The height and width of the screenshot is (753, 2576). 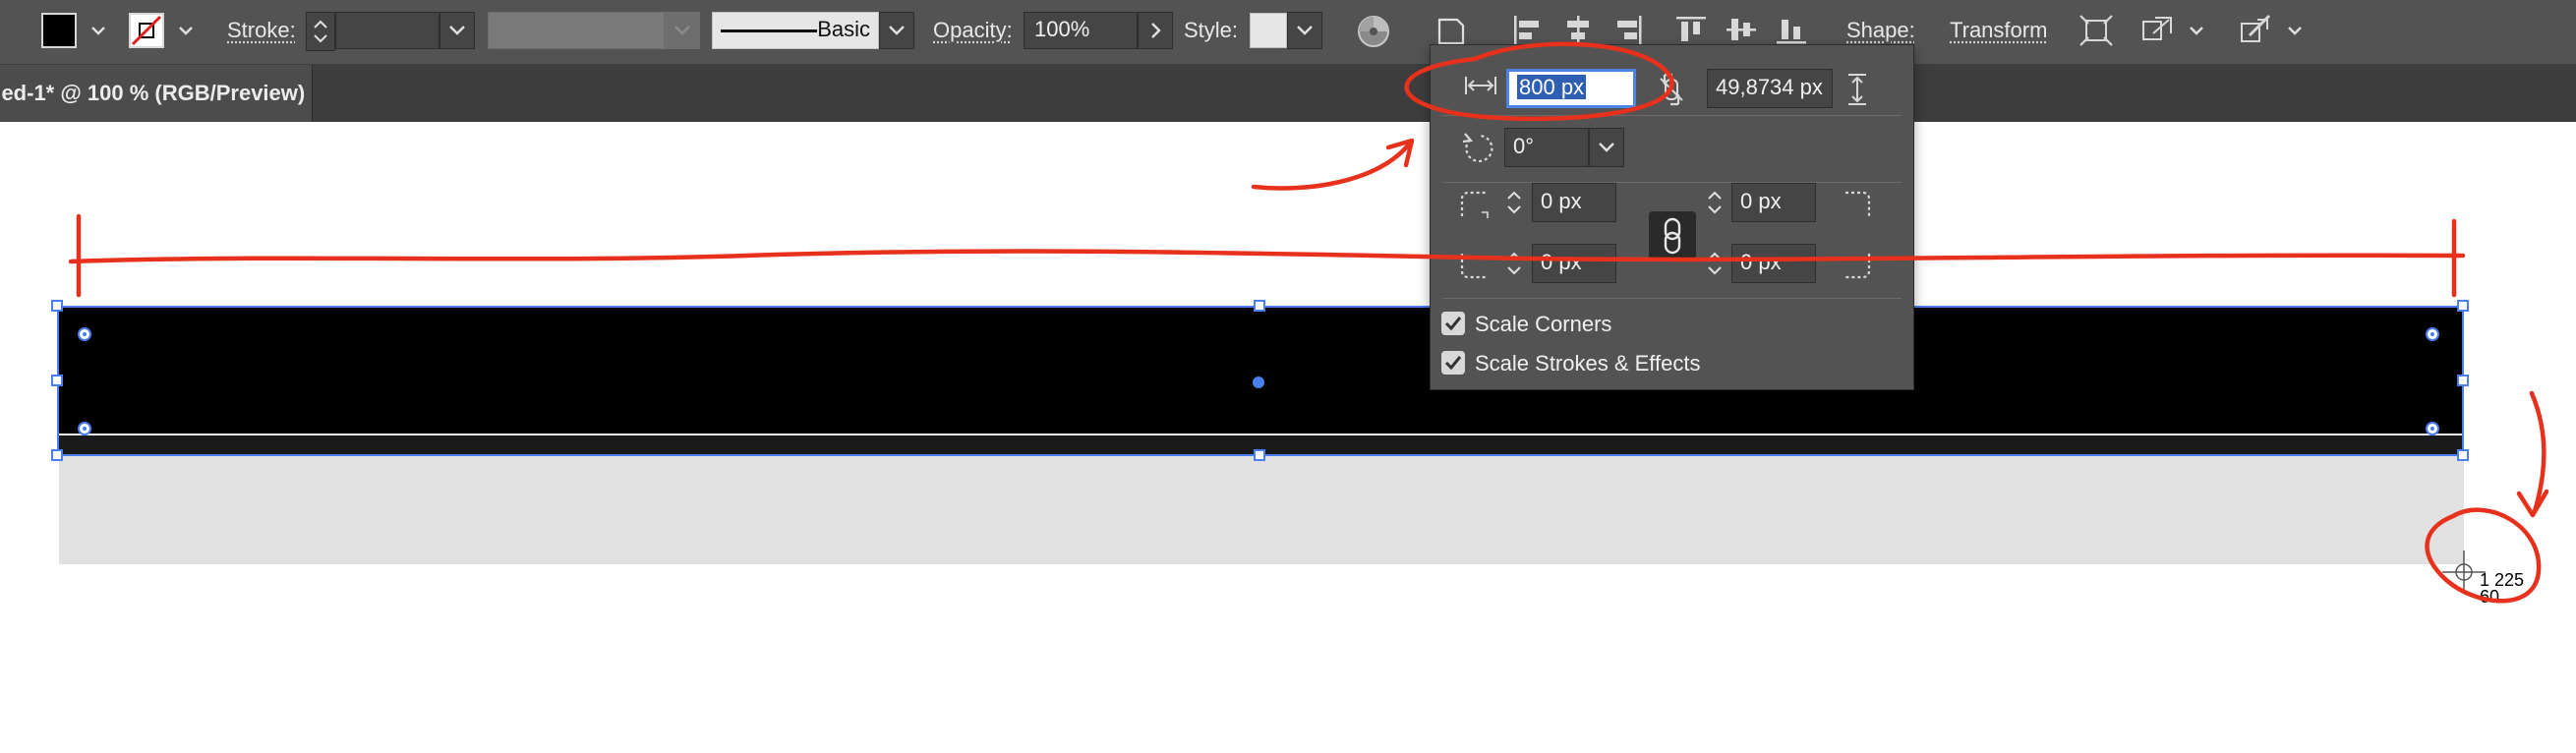 I want to click on corner-top-left-field: 0 px, so click(x=1574, y=202).